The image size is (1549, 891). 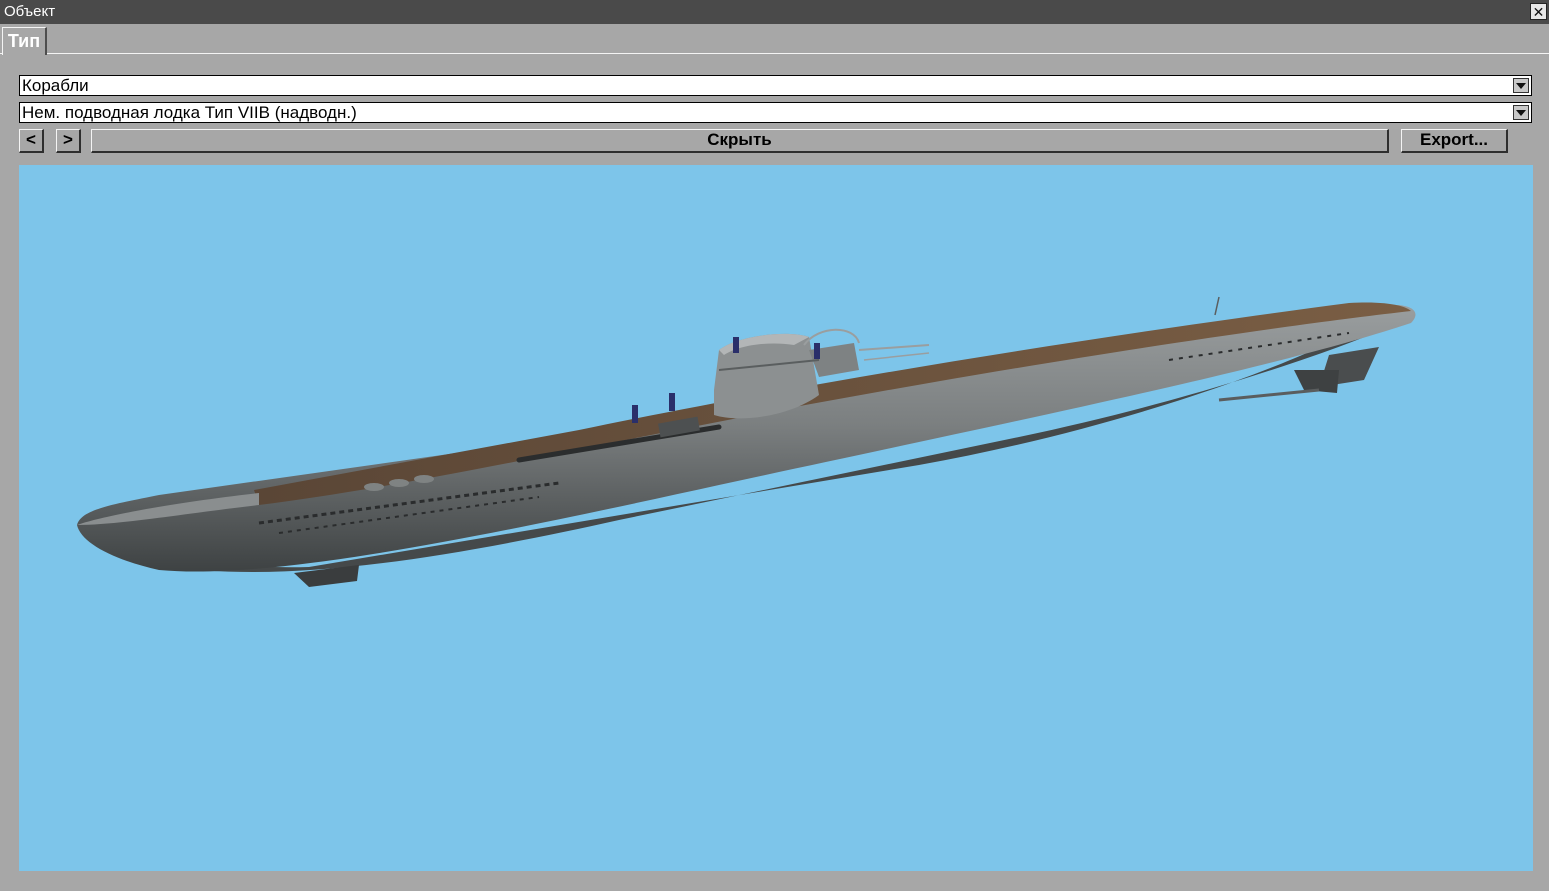 I want to click on close-button: ✕, so click(x=1538, y=11).